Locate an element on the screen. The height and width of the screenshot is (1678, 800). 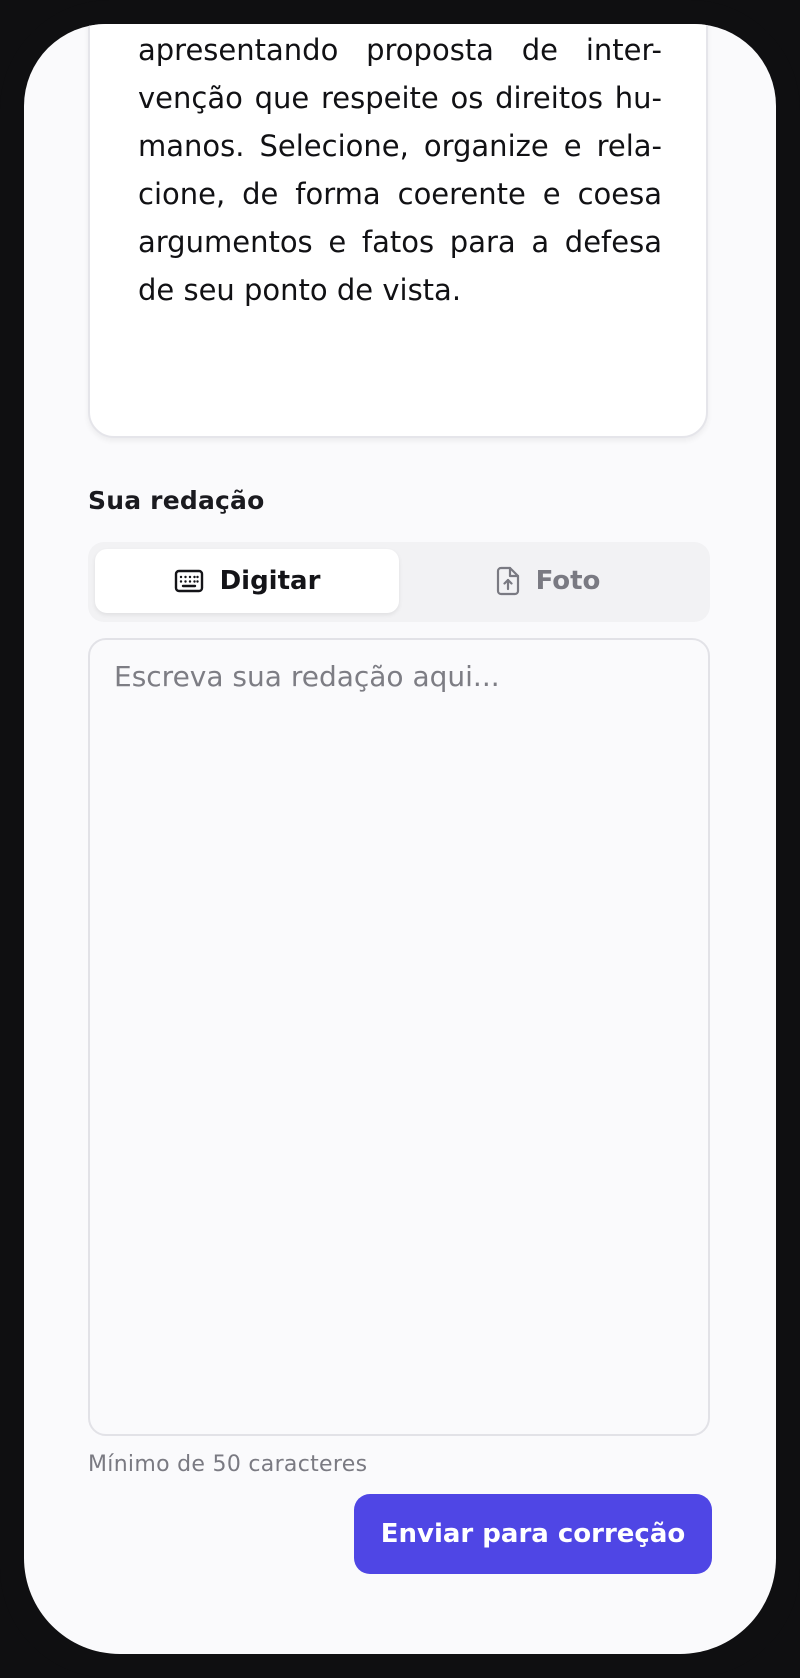
tab-digitar-label: Digitar is located at coordinates (270, 581).